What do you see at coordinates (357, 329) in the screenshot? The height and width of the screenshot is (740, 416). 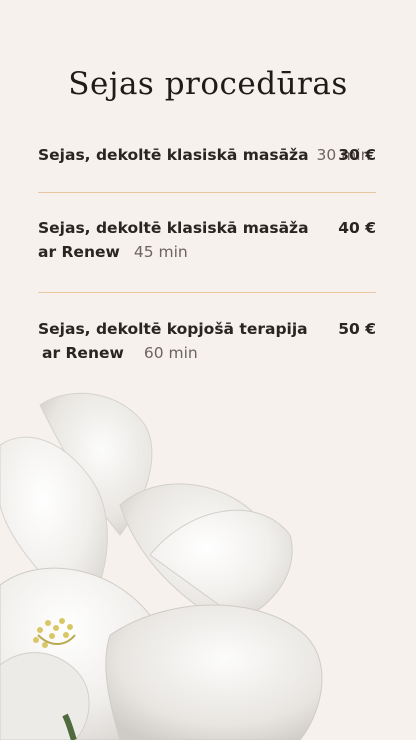 I see `service-price: 50 €` at bounding box center [357, 329].